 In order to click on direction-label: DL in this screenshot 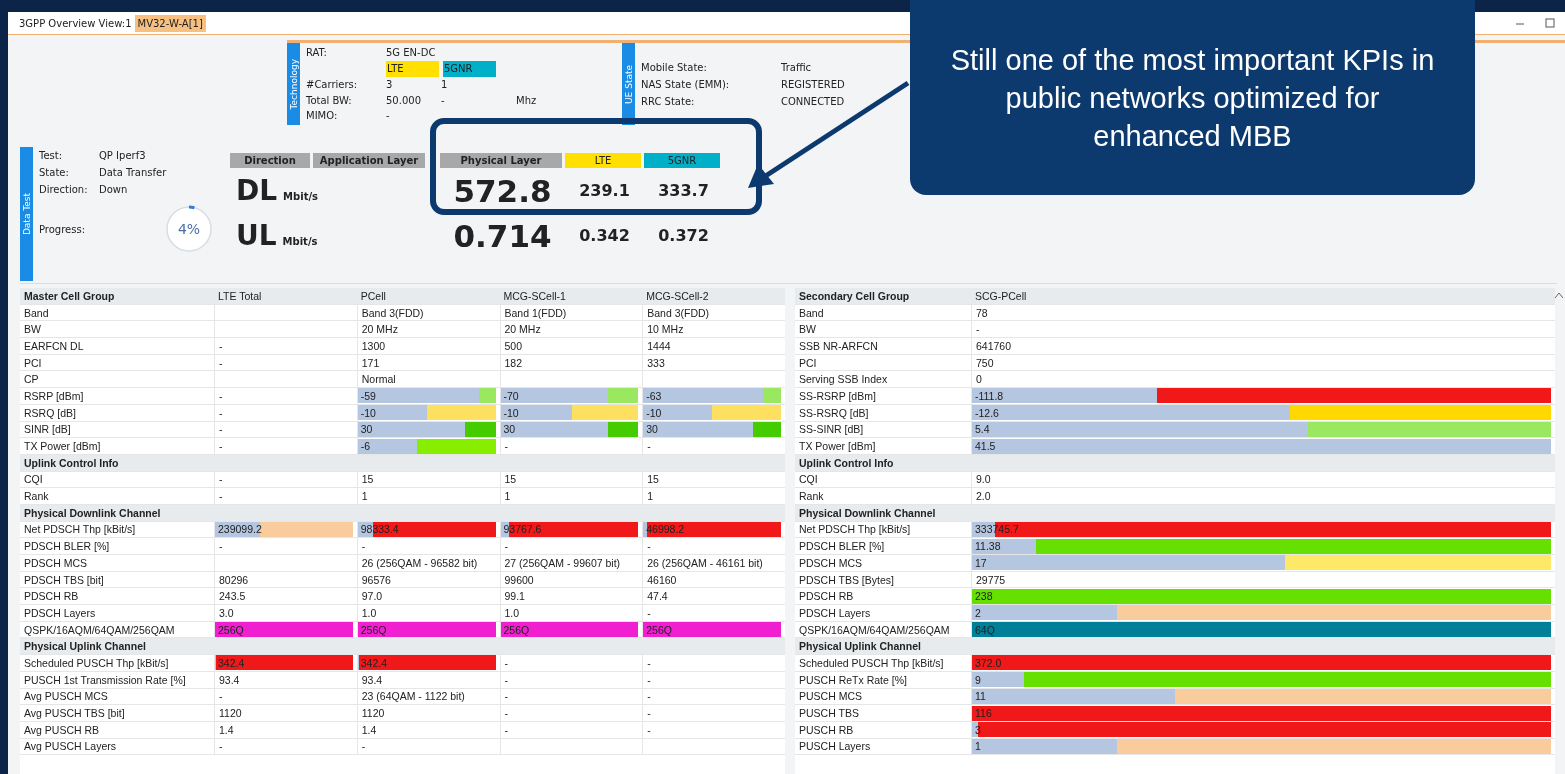, I will do `click(257, 190)`.